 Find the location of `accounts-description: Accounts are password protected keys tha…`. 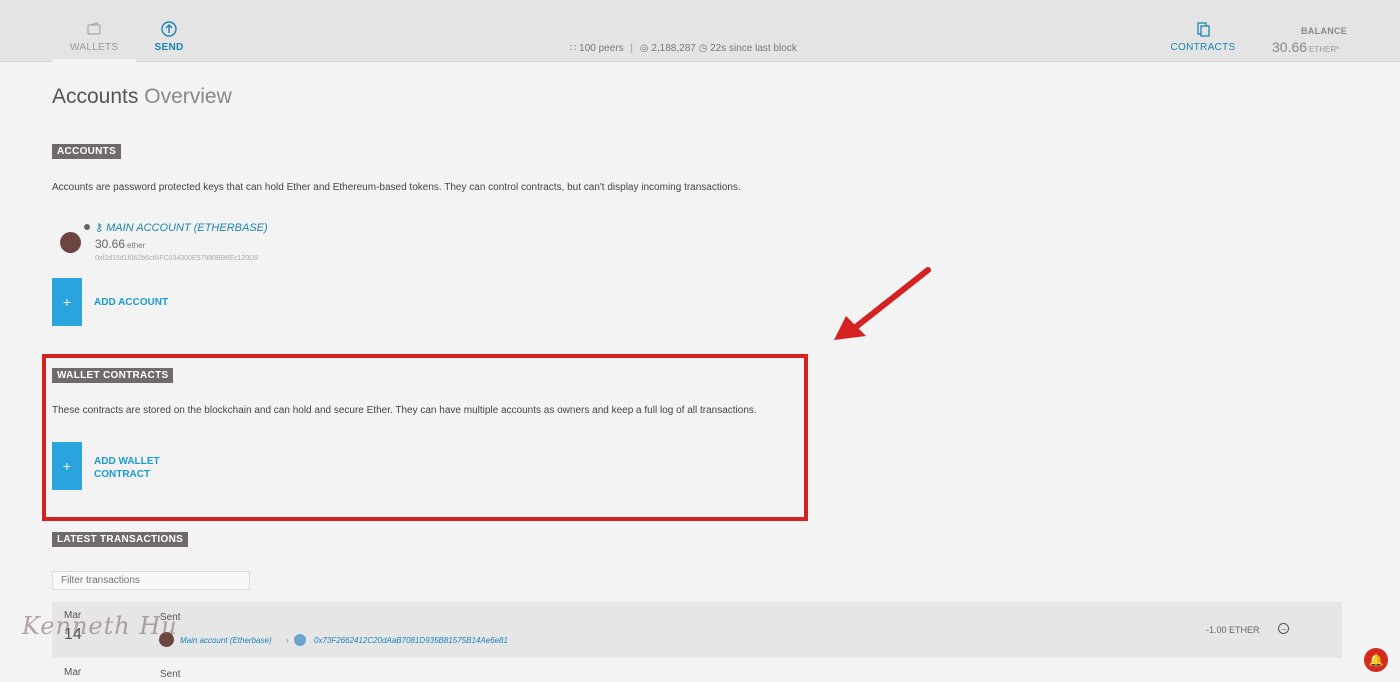

accounts-description: Accounts are password protected keys tha… is located at coordinates (396, 187).